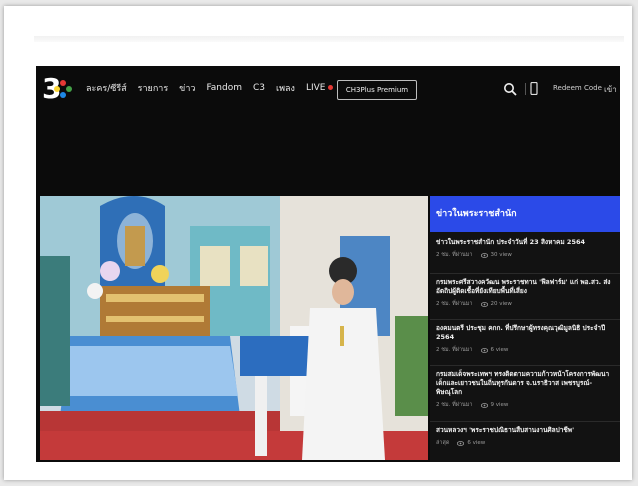 The height and width of the screenshot is (486, 638). I want to click on nav-live: LIVE, so click(320, 88).